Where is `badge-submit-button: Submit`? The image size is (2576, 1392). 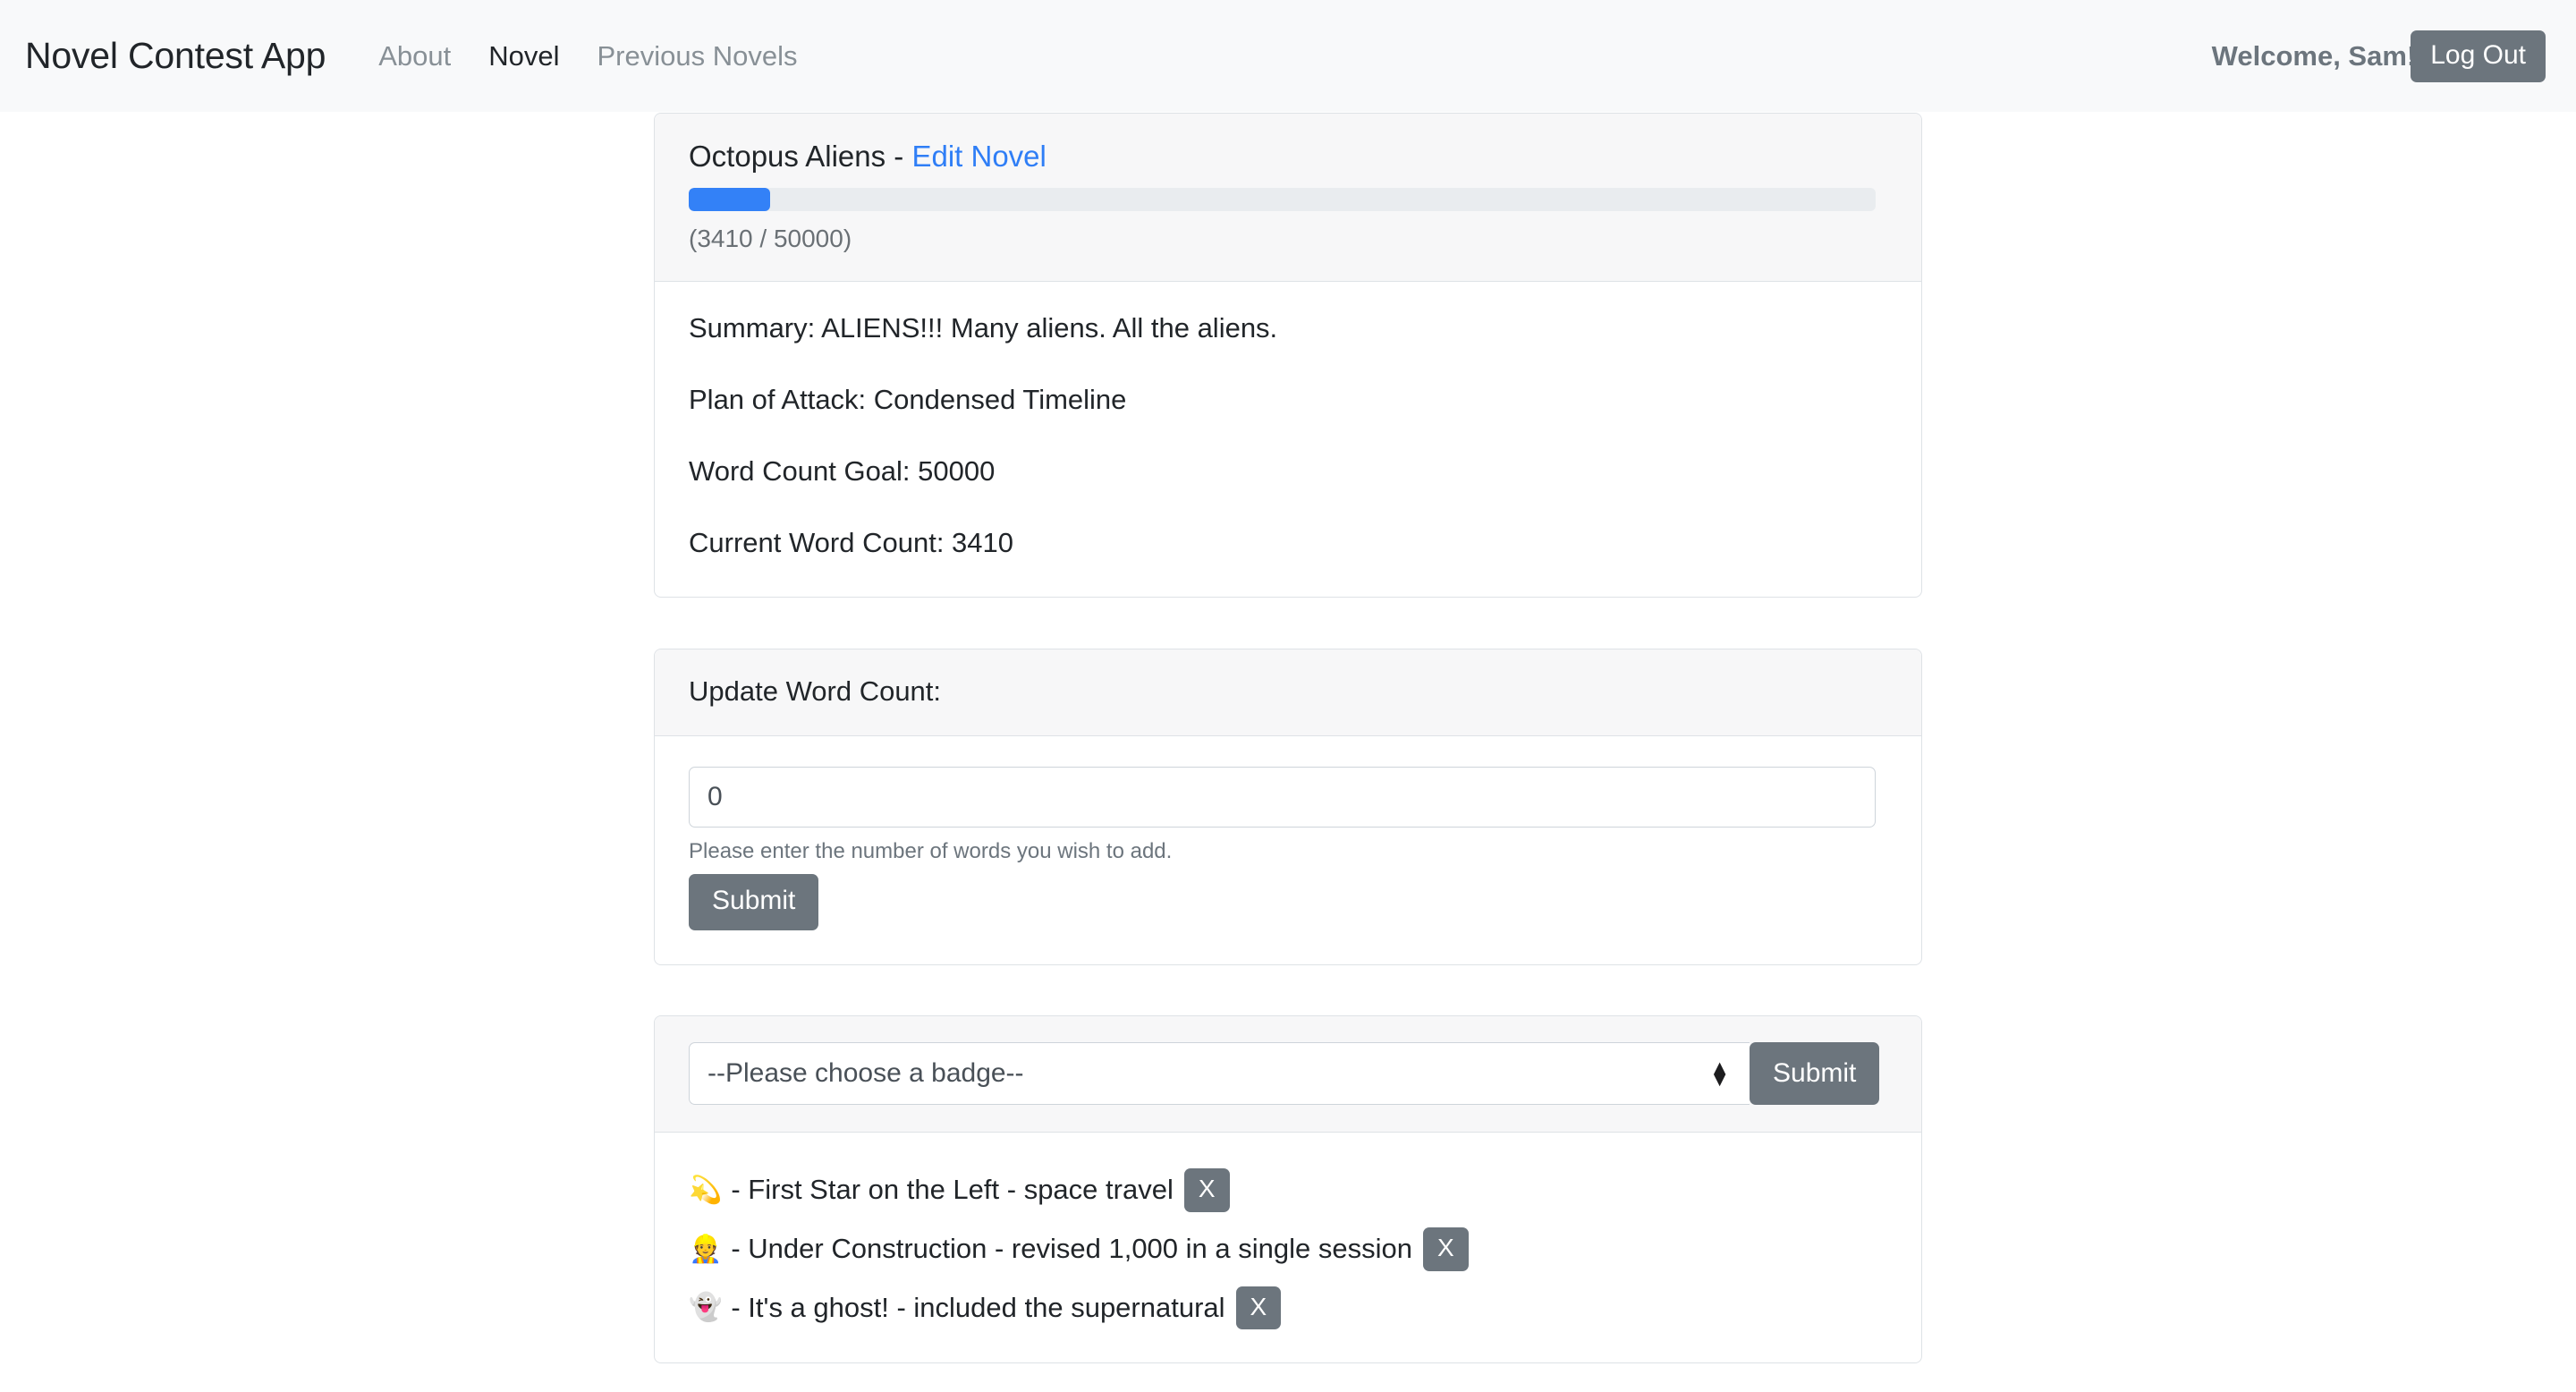 badge-submit-button: Submit is located at coordinates (1815, 1073).